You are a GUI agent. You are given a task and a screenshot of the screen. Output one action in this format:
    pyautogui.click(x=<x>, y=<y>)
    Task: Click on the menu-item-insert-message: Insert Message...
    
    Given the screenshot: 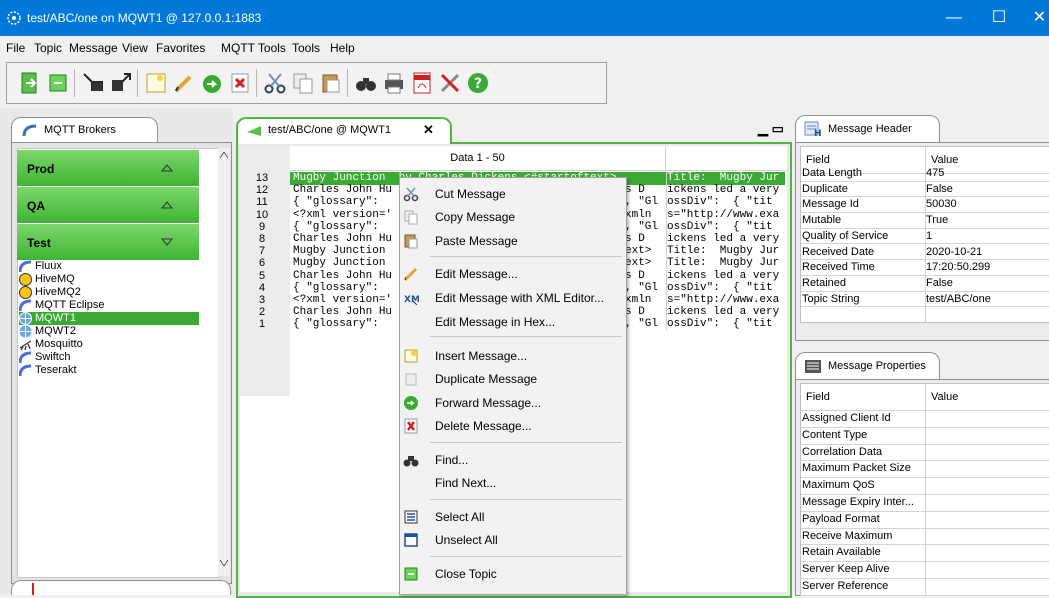 What is the action you would take?
    pyautogui.click(x=512, y=356)
    